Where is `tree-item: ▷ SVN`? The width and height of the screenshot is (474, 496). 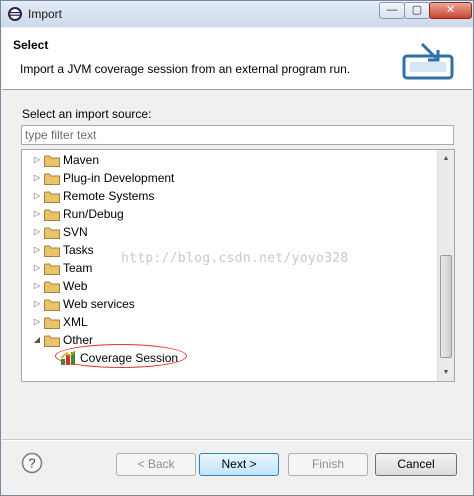
tree-item: ▷ SVN is located at coordinates (229, 232).